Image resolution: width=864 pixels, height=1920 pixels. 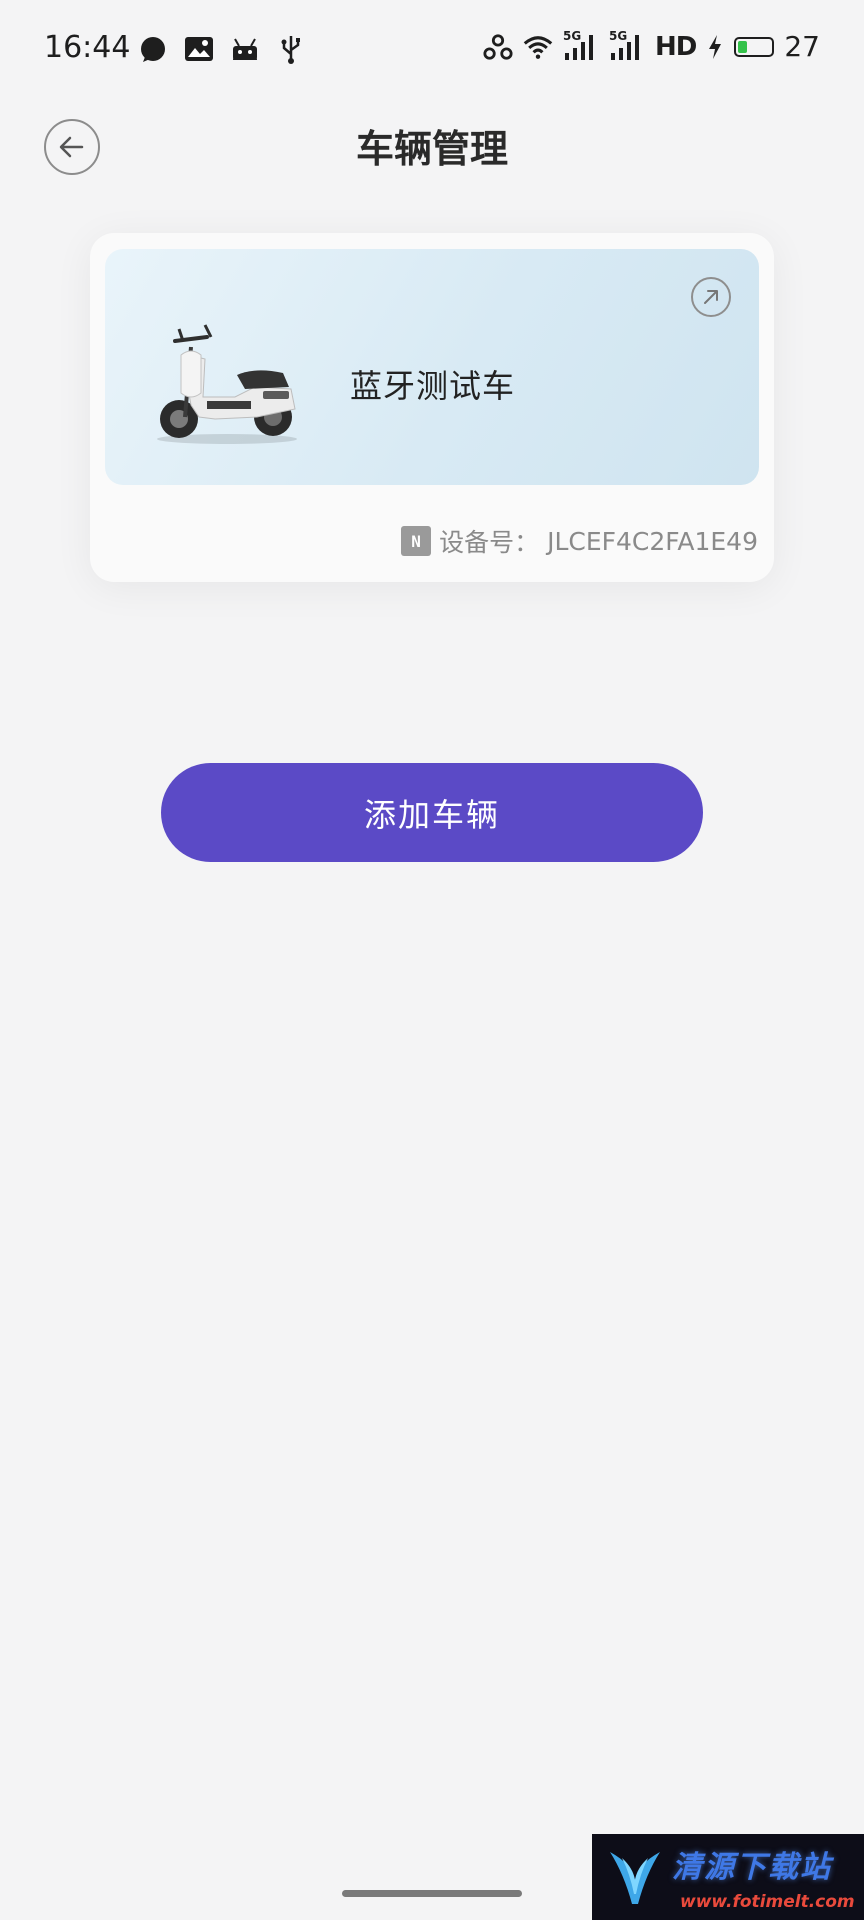 I want to click on gallery-icon, so click(x=199, y=49).